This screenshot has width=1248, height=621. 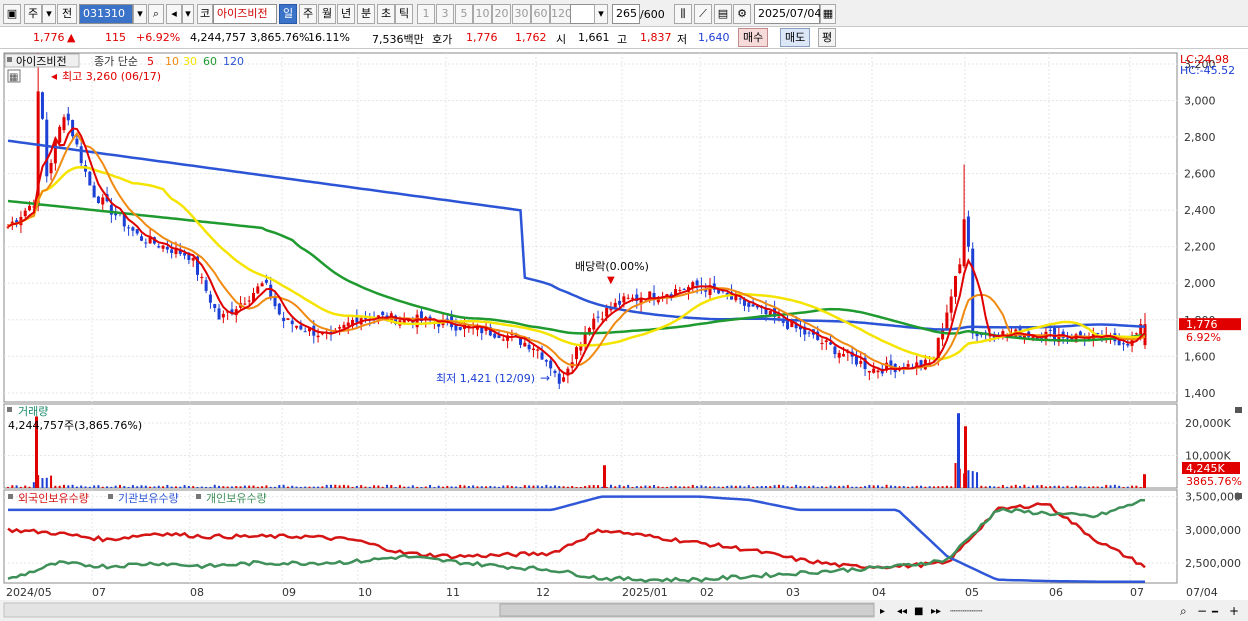 I want to click on buy-button: 매수, so click(x=753, y=37).